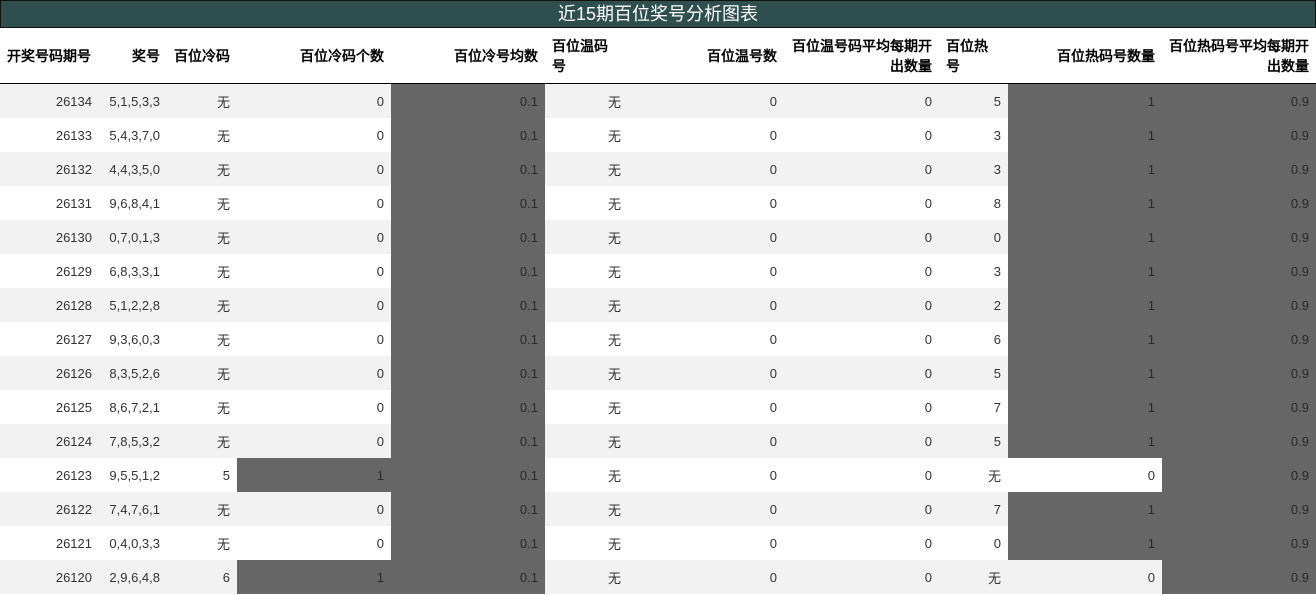  Describe the element at coordinates (202, 56) in the screenshot. I see `col-header-cold-code: 百位冷码` at that location.